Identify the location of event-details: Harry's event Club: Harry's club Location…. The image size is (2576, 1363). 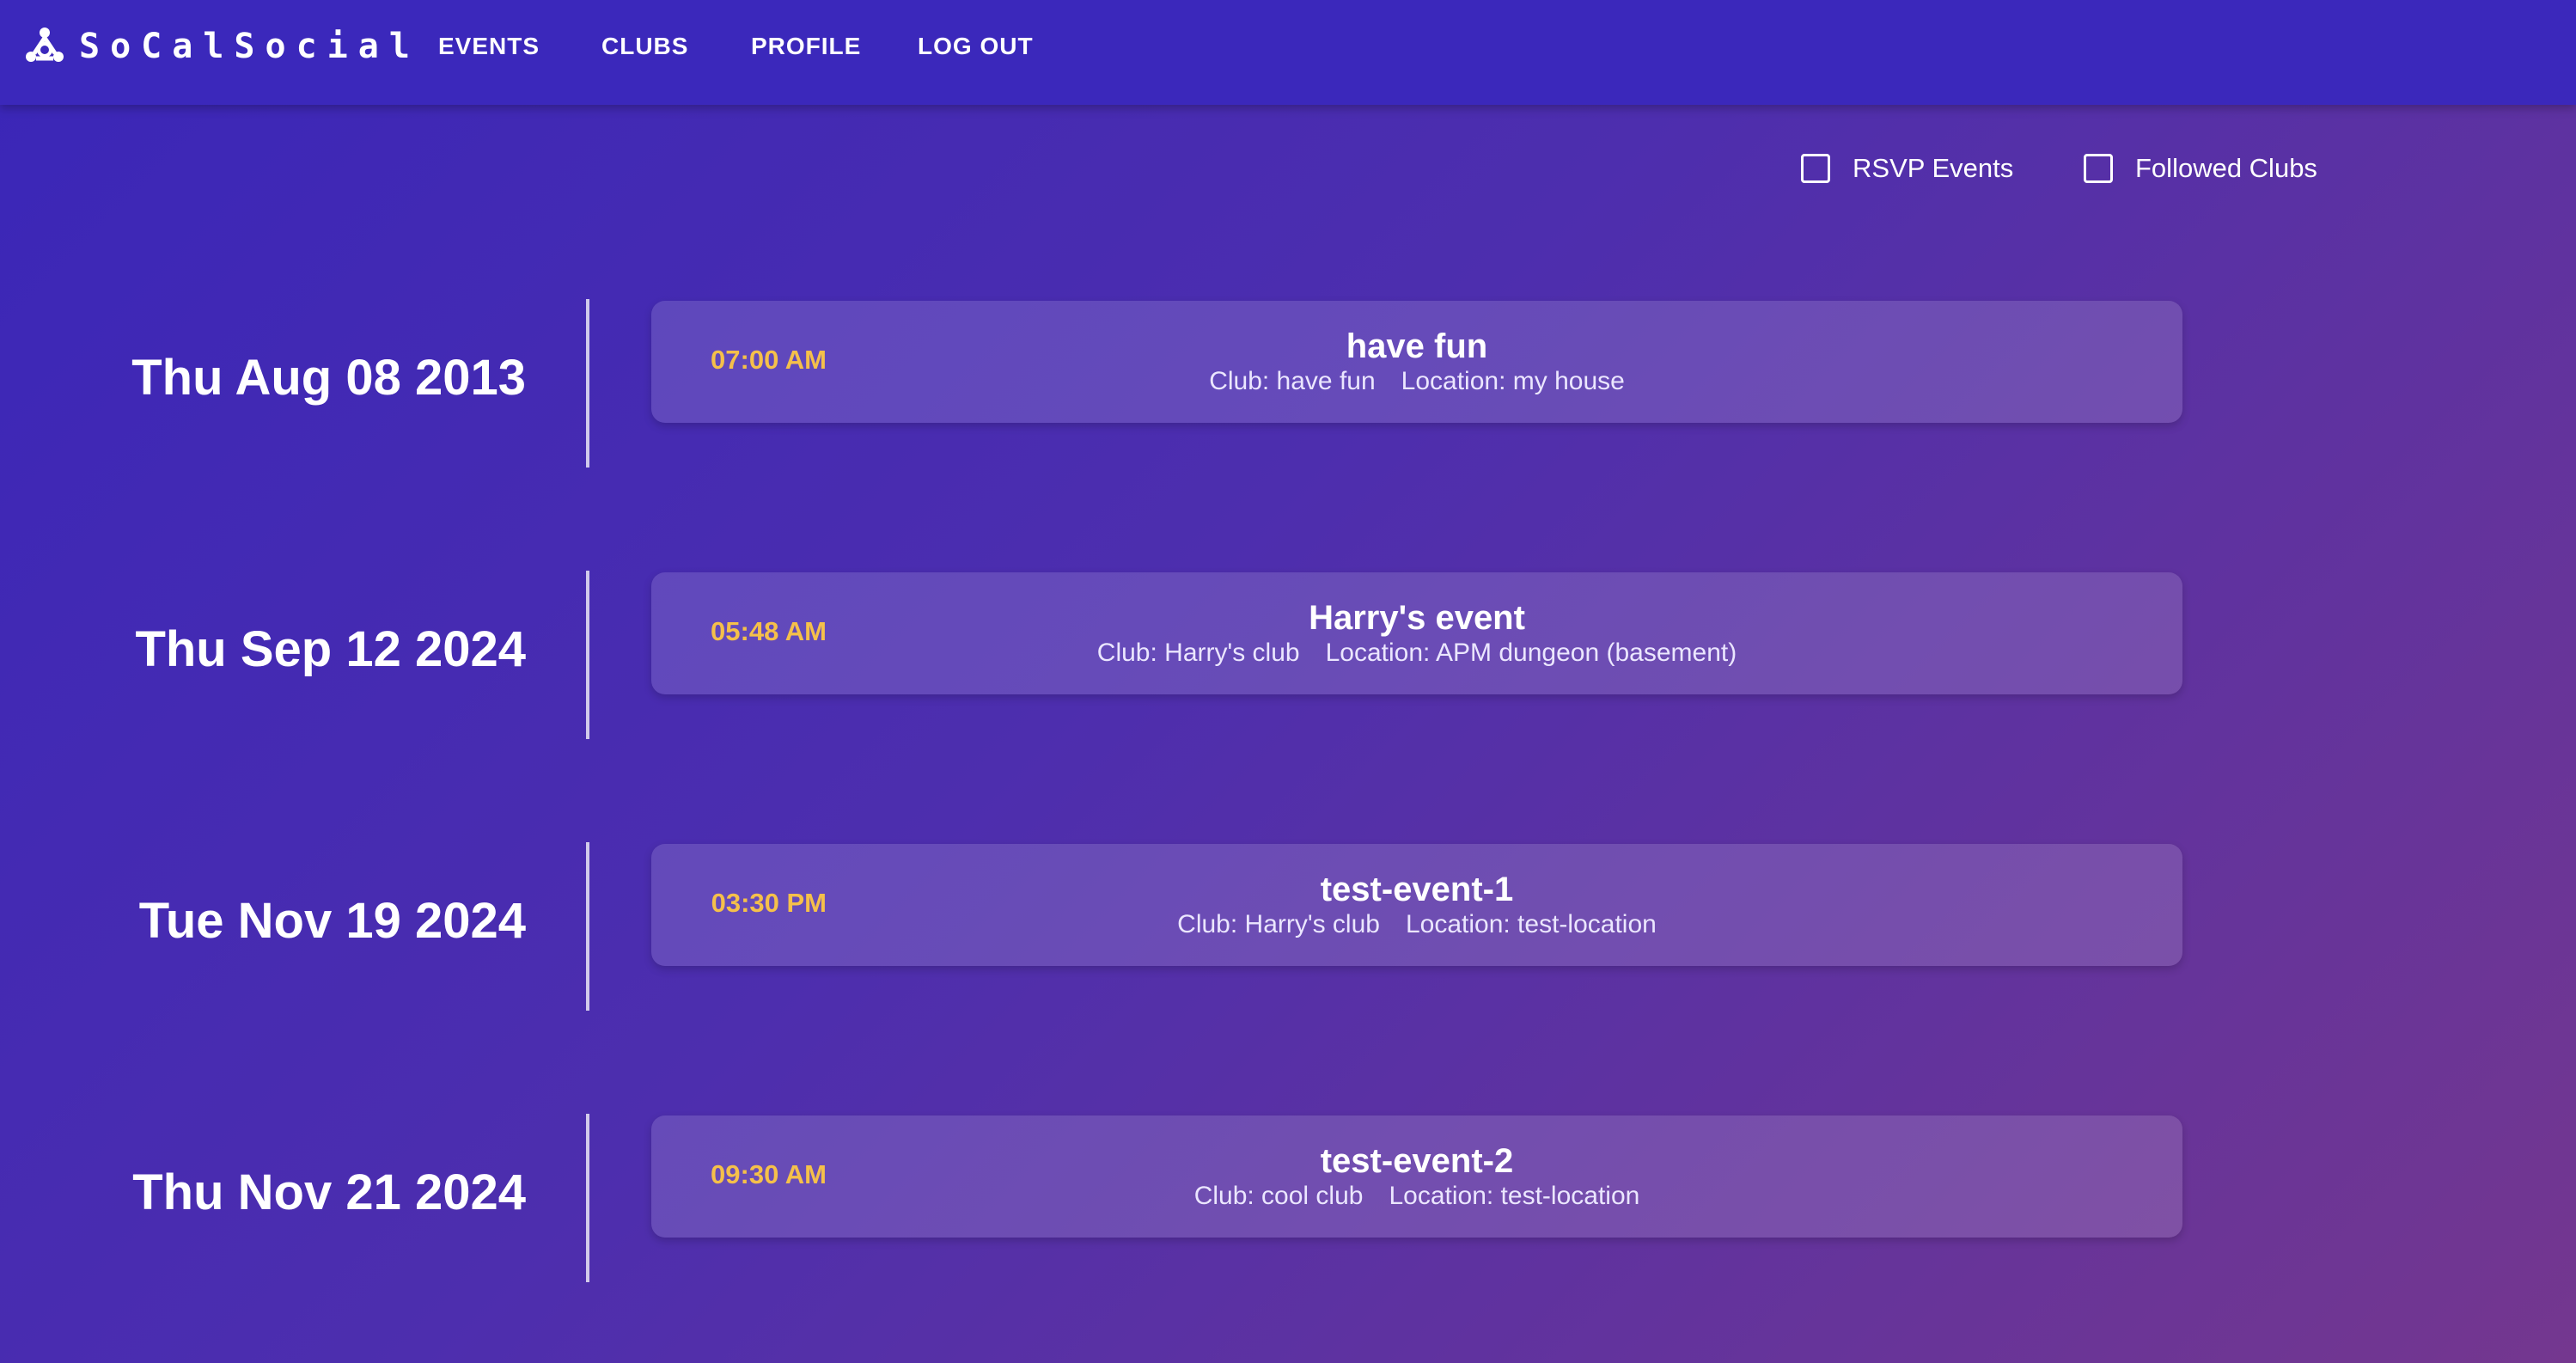
(1416, 633).